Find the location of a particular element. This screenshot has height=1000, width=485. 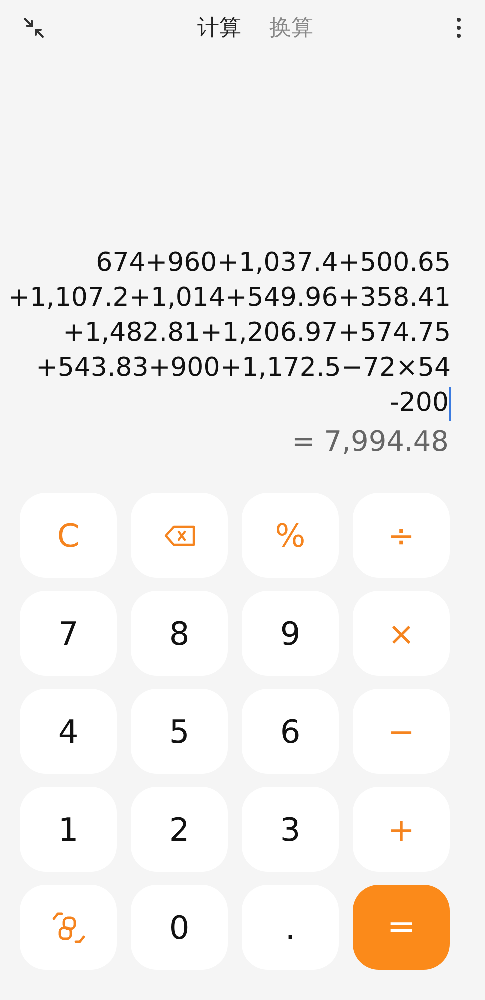

backspace-icon is located at coordinates (180, 535).